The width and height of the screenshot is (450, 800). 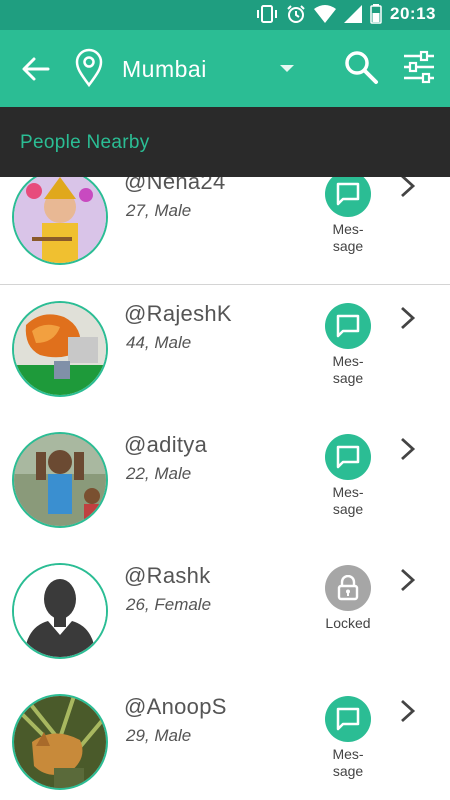 What do you see at coordinates (166, 444) in the screenshot?
I see `username: @aditya` at bounding box center [166, 444].